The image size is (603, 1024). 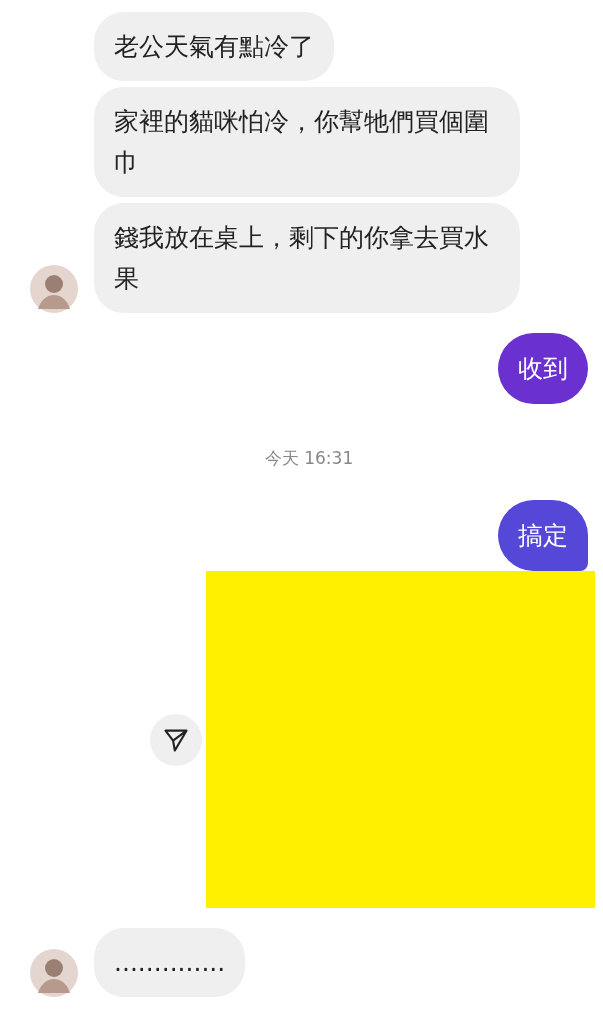 What do you see at coordinates (307, 258) in the screenshot?
I see `message-bubble: 錢我放在桌上，剩下的你拿去買水果` at bounding box center [307, 258].